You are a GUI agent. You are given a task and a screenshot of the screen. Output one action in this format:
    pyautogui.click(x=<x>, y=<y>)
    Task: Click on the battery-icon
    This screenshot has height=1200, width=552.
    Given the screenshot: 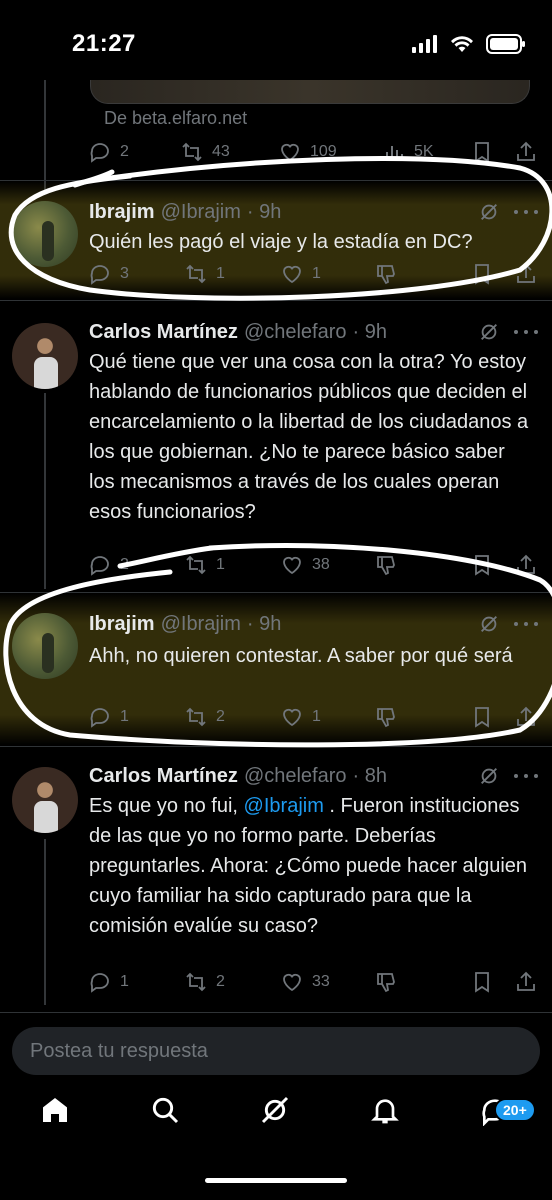 What is the action you would take?
    pyautogui.click(x=505, y=44)
    